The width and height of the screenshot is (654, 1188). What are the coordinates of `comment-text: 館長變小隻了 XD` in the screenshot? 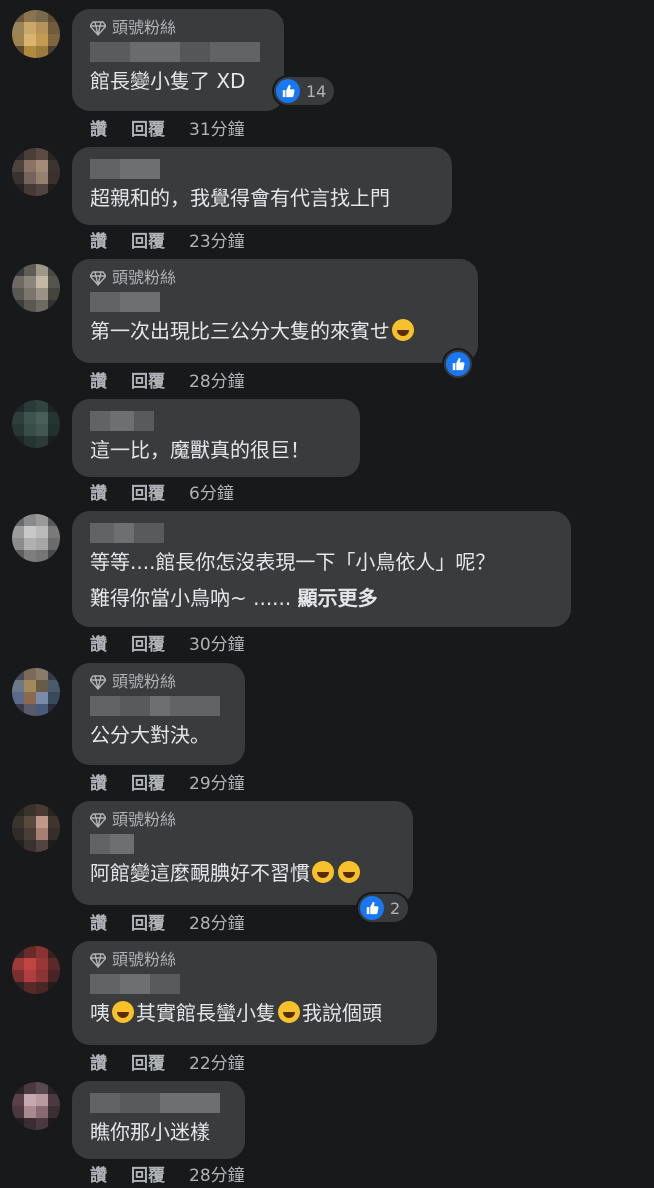 It's located at (168, 81).